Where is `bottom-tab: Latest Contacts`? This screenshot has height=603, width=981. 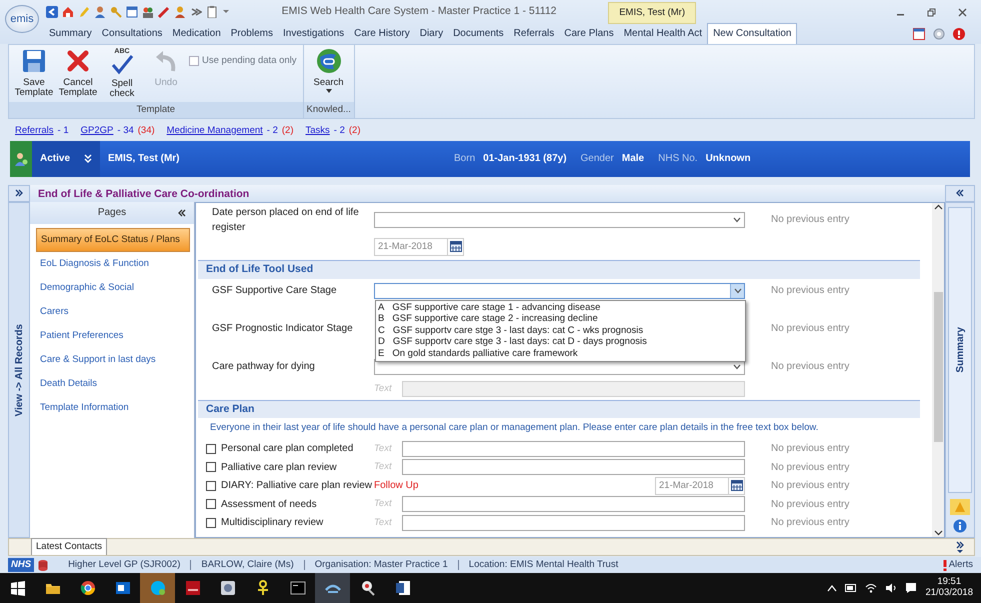 bottom-tab: Latest Contacts is located at coordinates (69, 547).